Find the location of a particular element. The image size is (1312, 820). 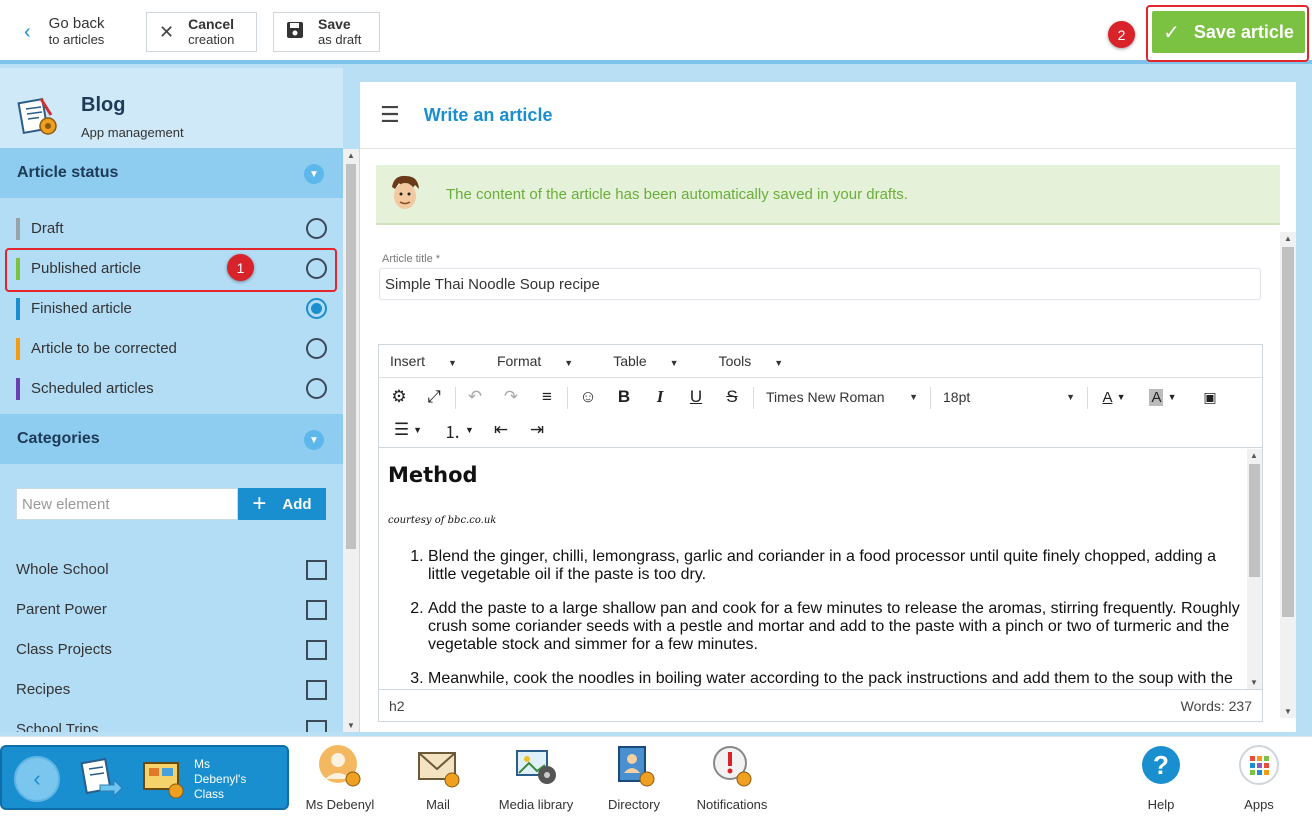

current-class-panel: ‹ Ms Debenyl's Class is located at coordinates (144, 777).